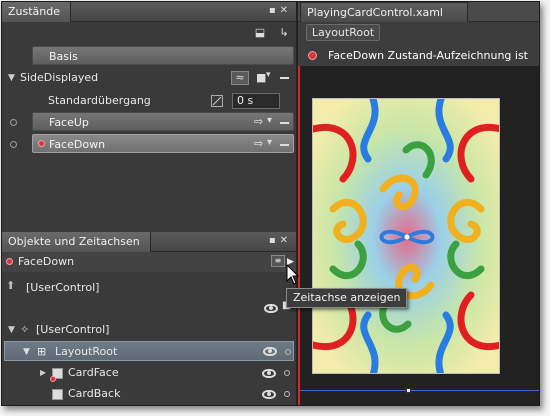 The height and width of the screenshot is (416, 550). I want to click on transition-effect-icon: ≈, so click(240, 78).